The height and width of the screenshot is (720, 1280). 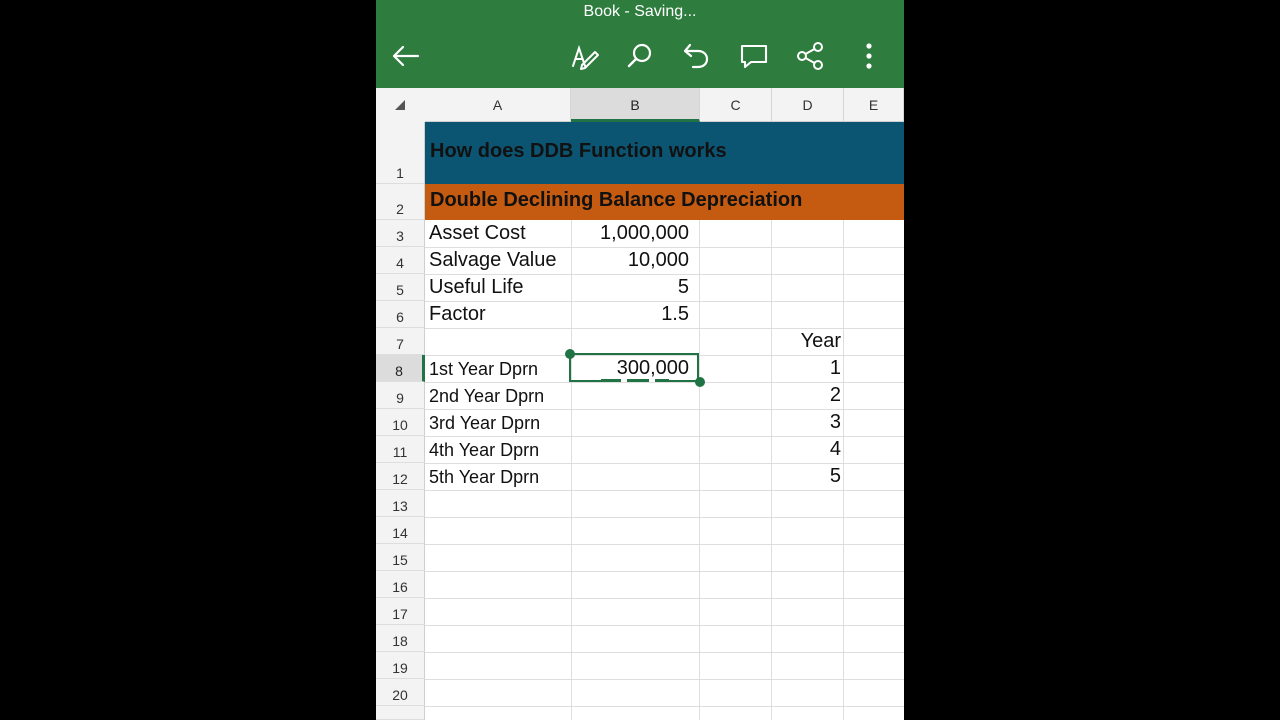 What do you see at coordinates (476, 287) in the screenshot?
I see `input-label: Useful Life` at bounding box center [476, 287].